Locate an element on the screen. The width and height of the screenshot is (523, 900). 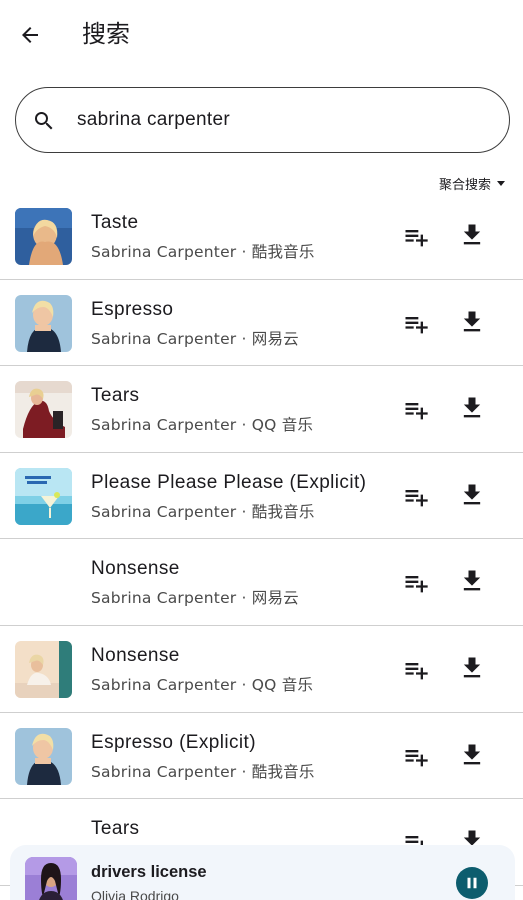
now-playing-art is located at coordinates (51, 878).